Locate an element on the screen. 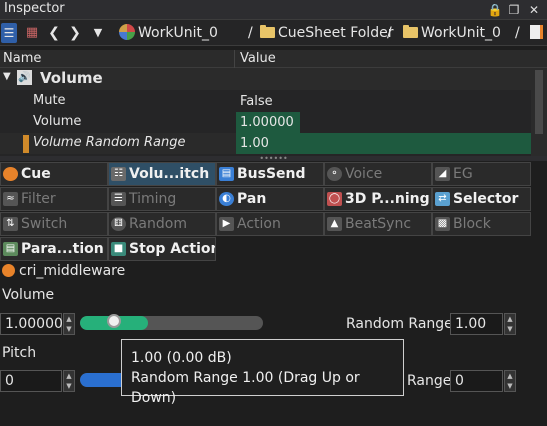  property-value: 1.00000 is located at coordinates (268, 122).